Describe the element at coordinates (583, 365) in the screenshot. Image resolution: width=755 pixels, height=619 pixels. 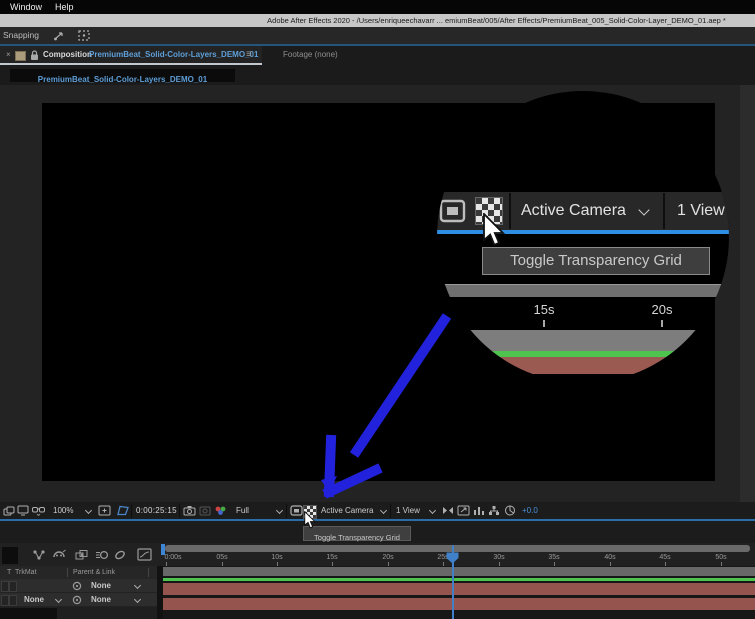
I see `magnified-red-layer-bar` at that location.